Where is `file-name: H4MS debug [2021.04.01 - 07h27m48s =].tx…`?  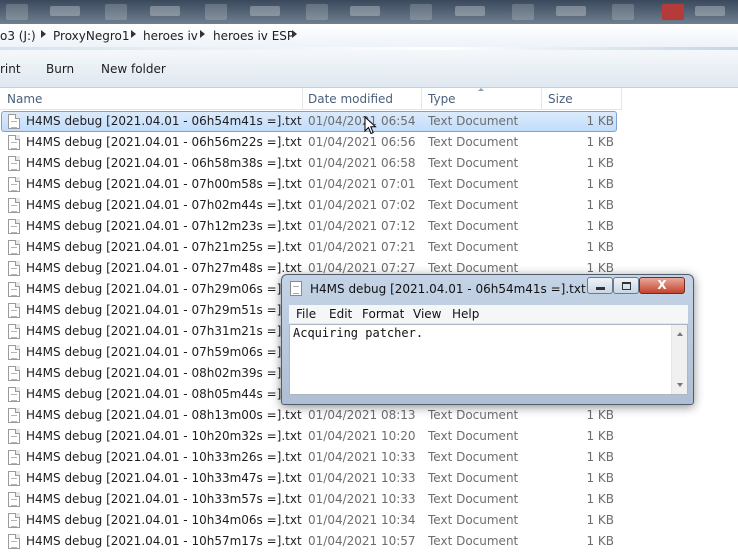 file-name: H4MS debug [2021.04.01 - 07h27m48s =].tx… is located at coordinates (164, 268).